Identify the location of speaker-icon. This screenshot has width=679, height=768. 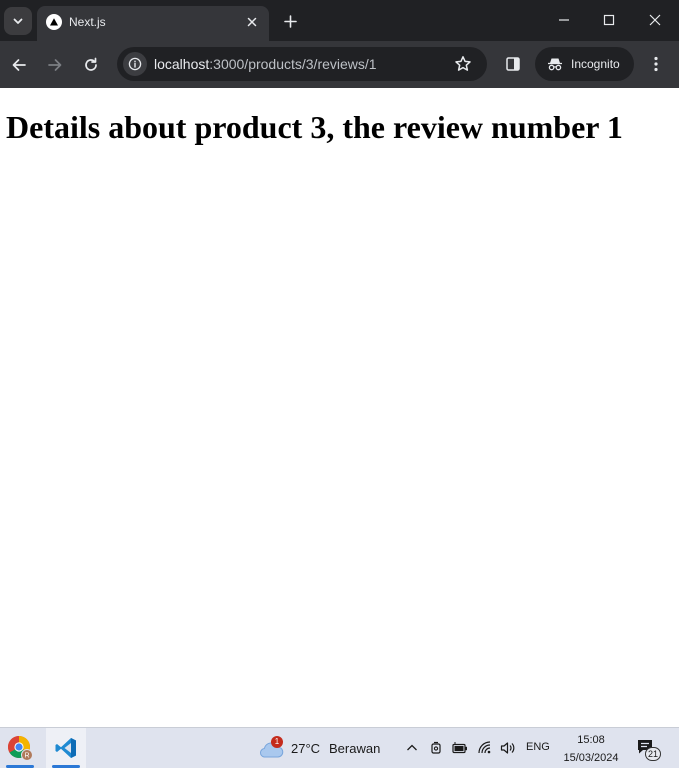
(507, 748).